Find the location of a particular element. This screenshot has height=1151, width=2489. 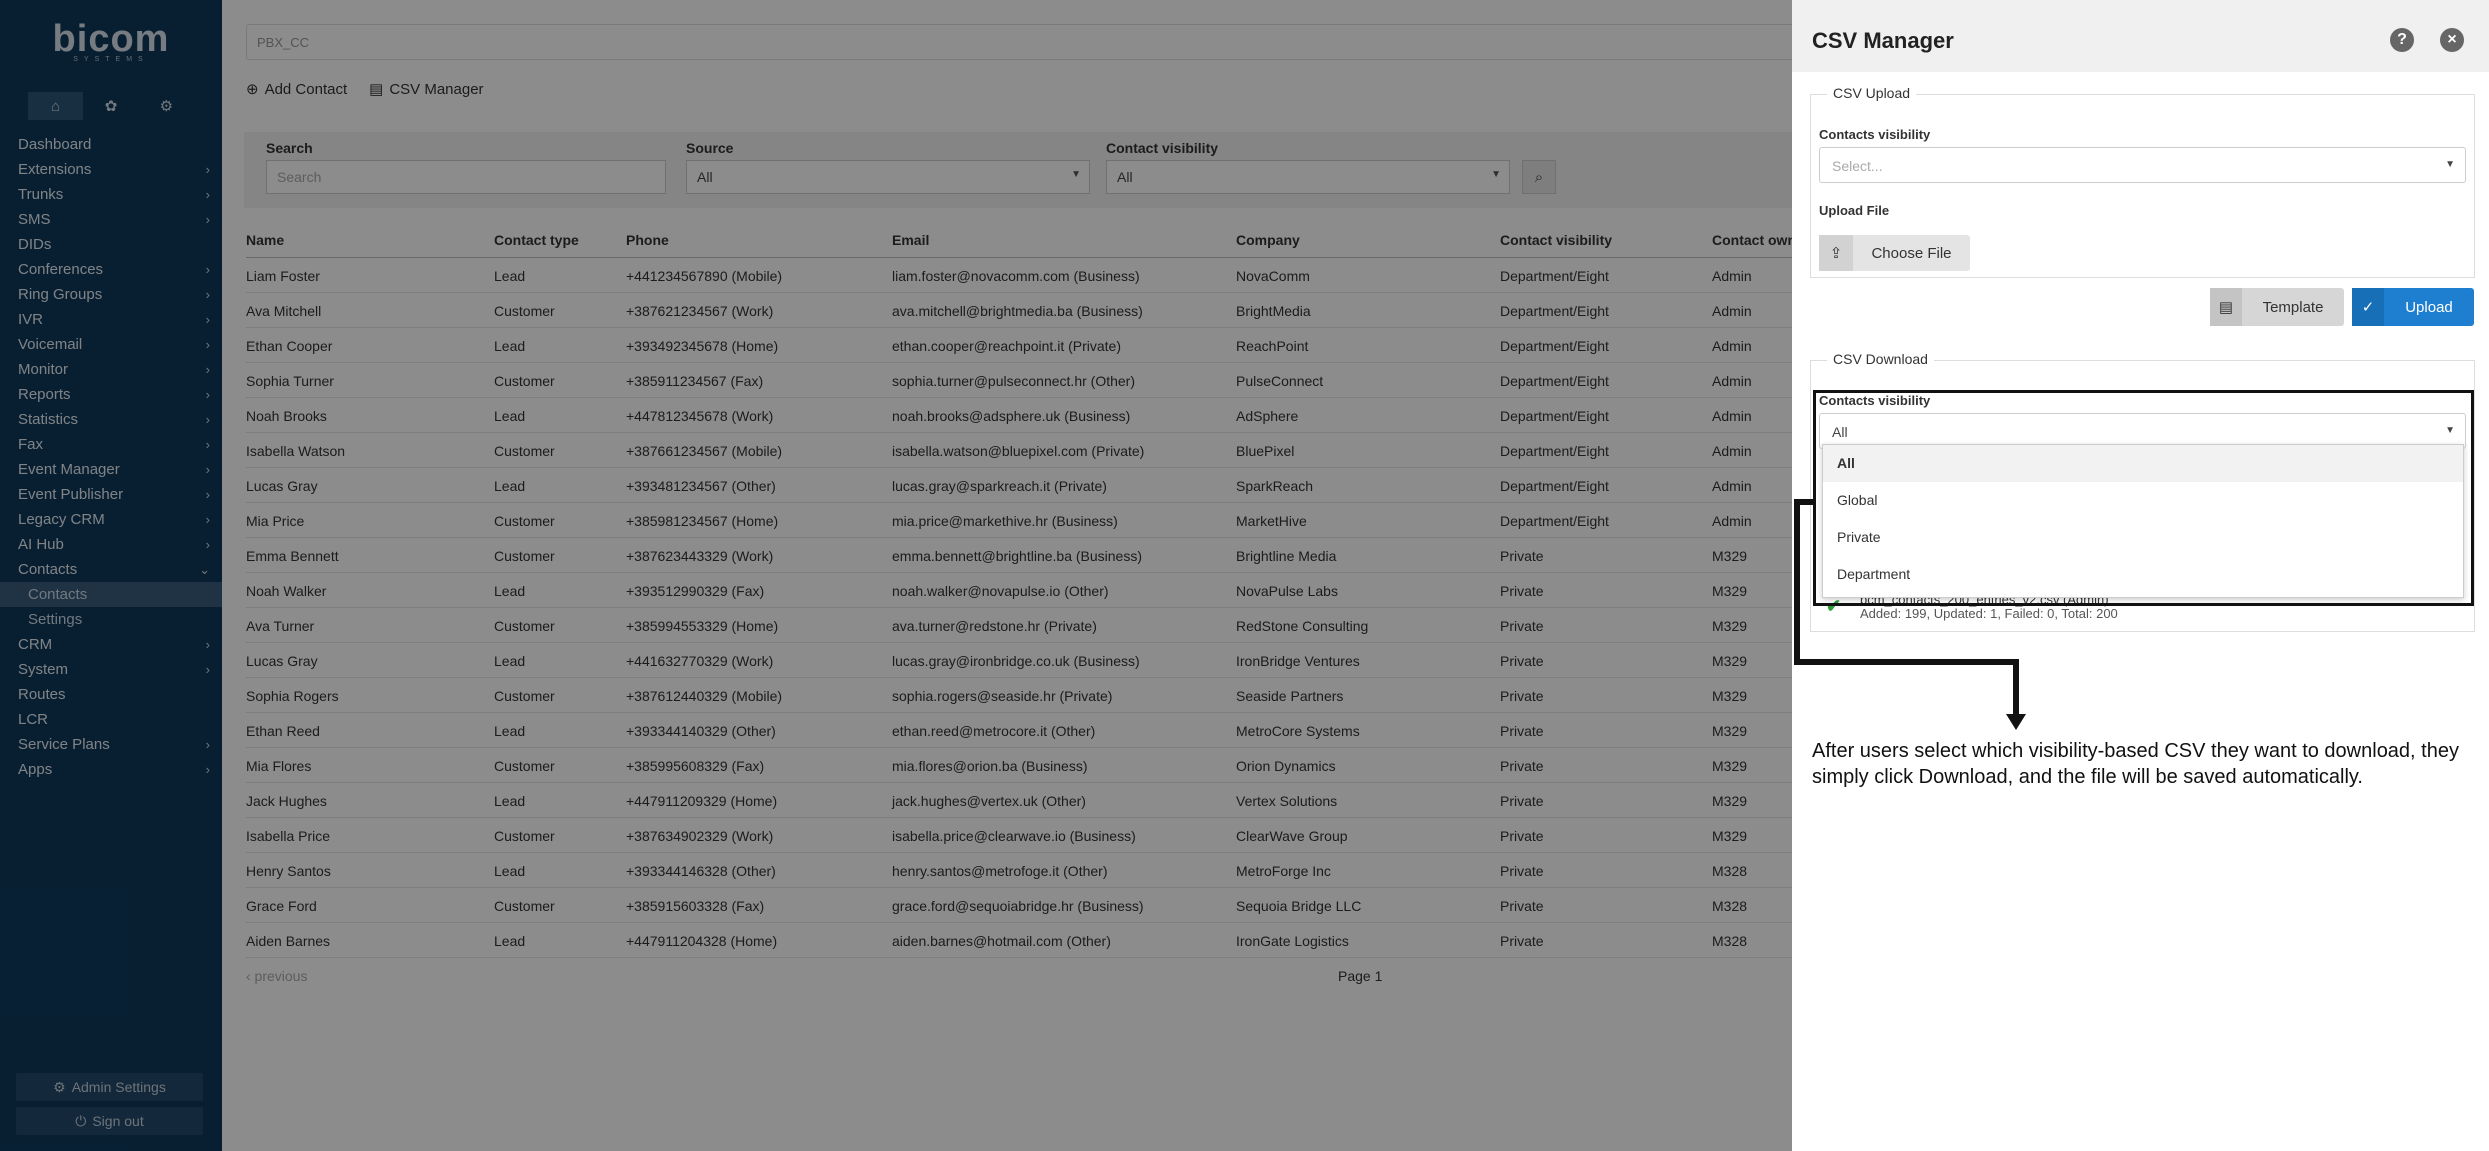

arrow-head is located at coordinates (2016, 722).